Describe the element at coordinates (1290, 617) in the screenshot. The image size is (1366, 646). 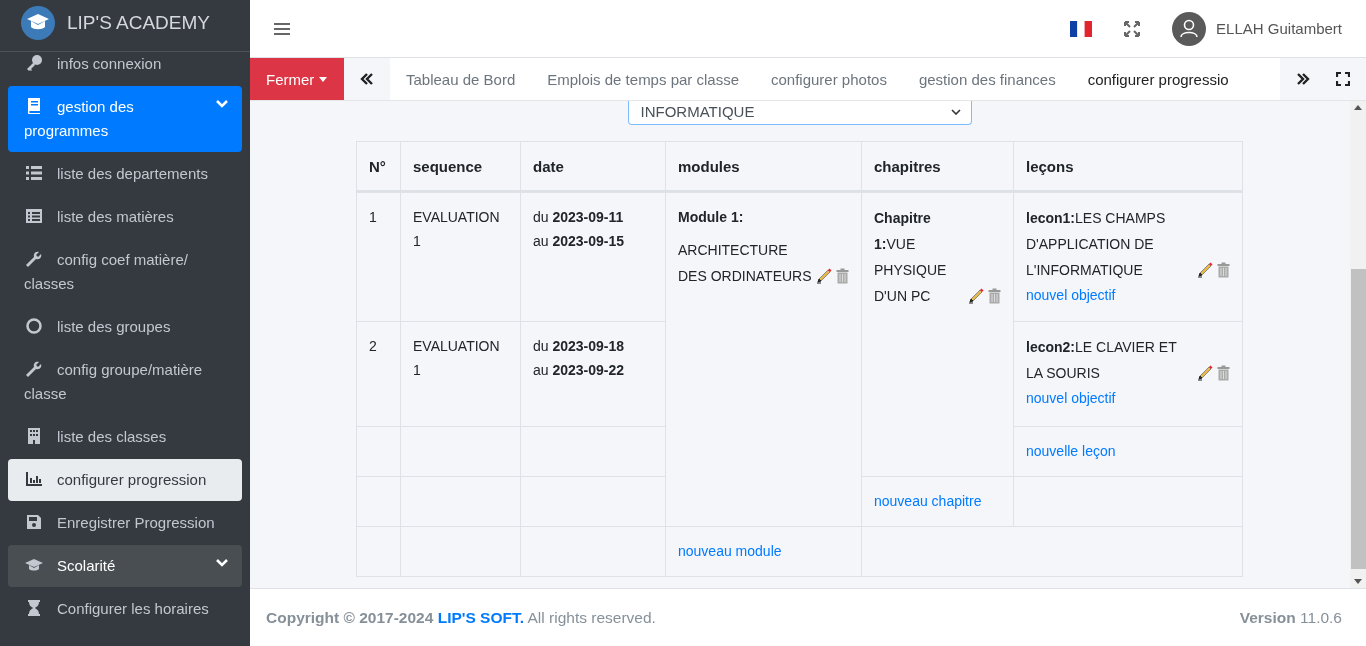
I see `version-text: Version 11.0.6` at that location.